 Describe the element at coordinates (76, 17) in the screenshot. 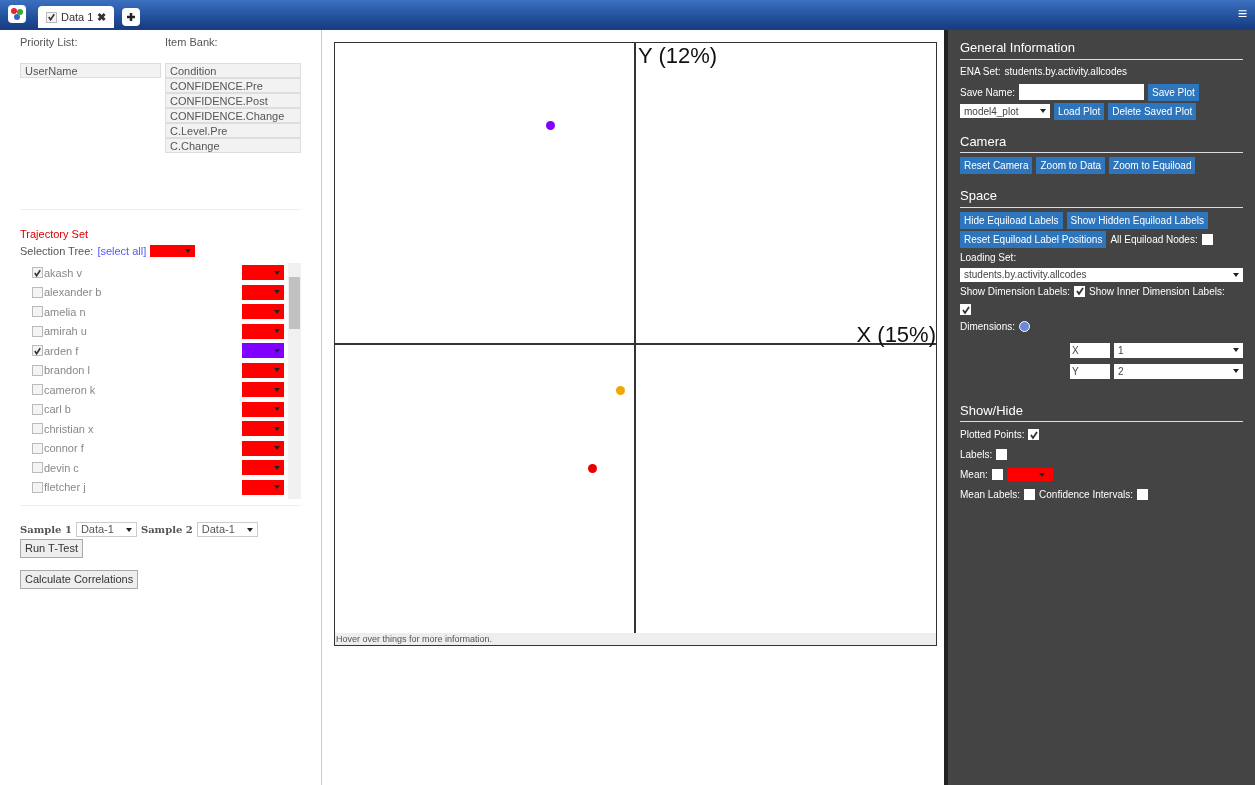

I see `tab: Data 1 ✖` at that location.